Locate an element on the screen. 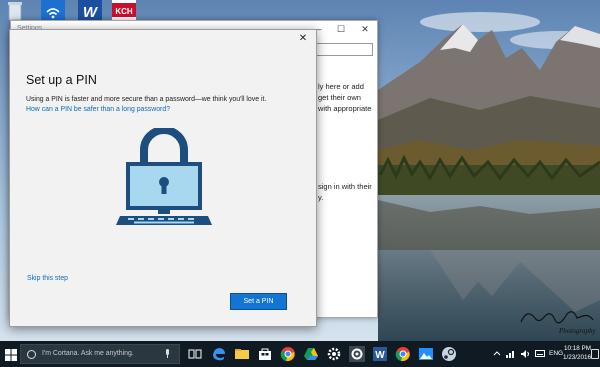 The image size is (600, 367). network-icon is located at coordinates (511, 355).